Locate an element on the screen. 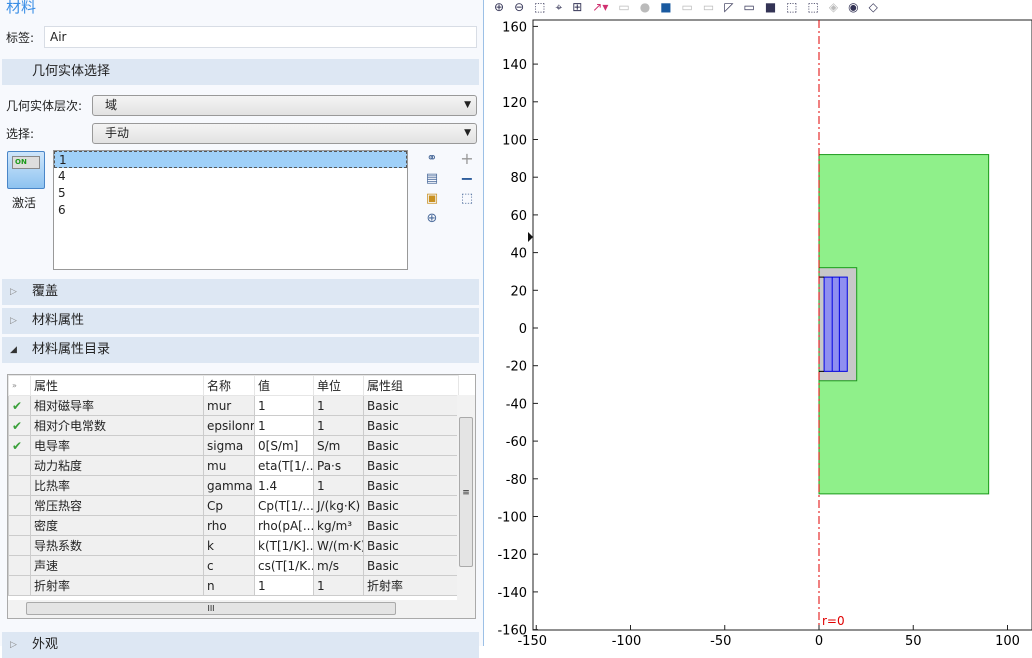  property-cell: 电导率 is located at coordinates (117, 445).